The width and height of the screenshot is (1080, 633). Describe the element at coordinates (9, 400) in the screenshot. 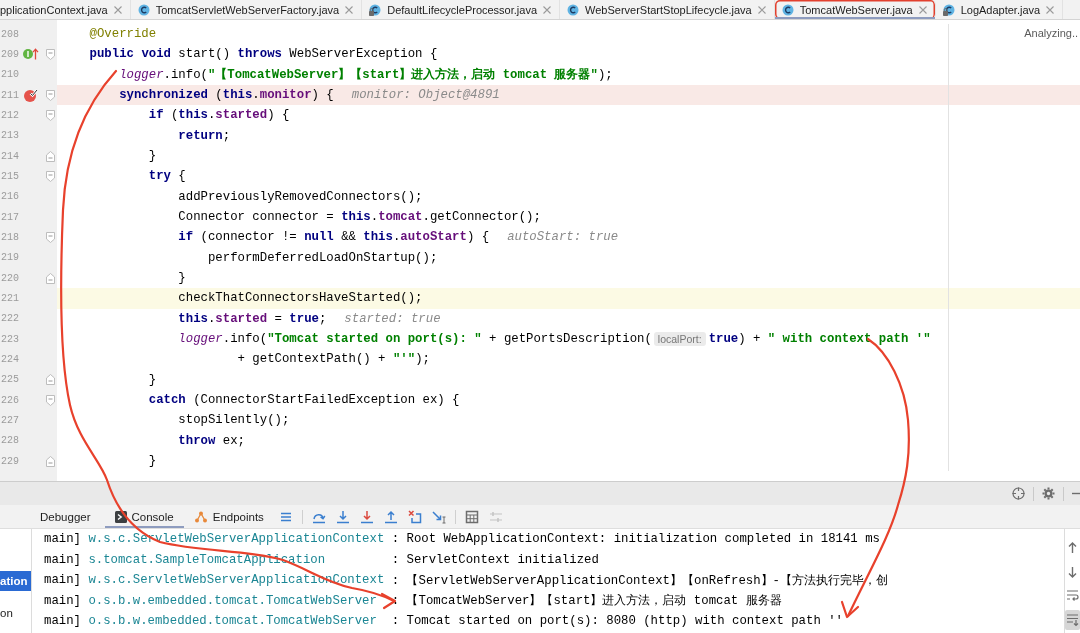

I see `line-number: 226` at that location.